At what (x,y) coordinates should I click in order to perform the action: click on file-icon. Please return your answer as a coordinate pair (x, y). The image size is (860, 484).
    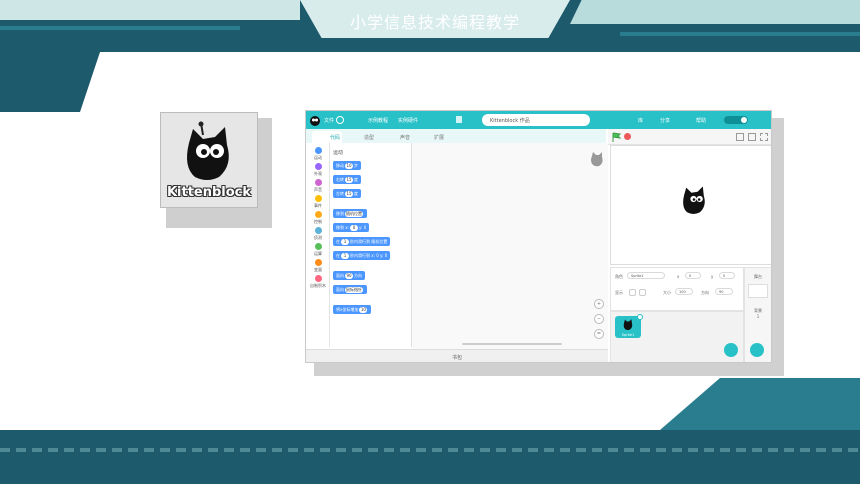
    Looking at the image, I should click on (459, 119).